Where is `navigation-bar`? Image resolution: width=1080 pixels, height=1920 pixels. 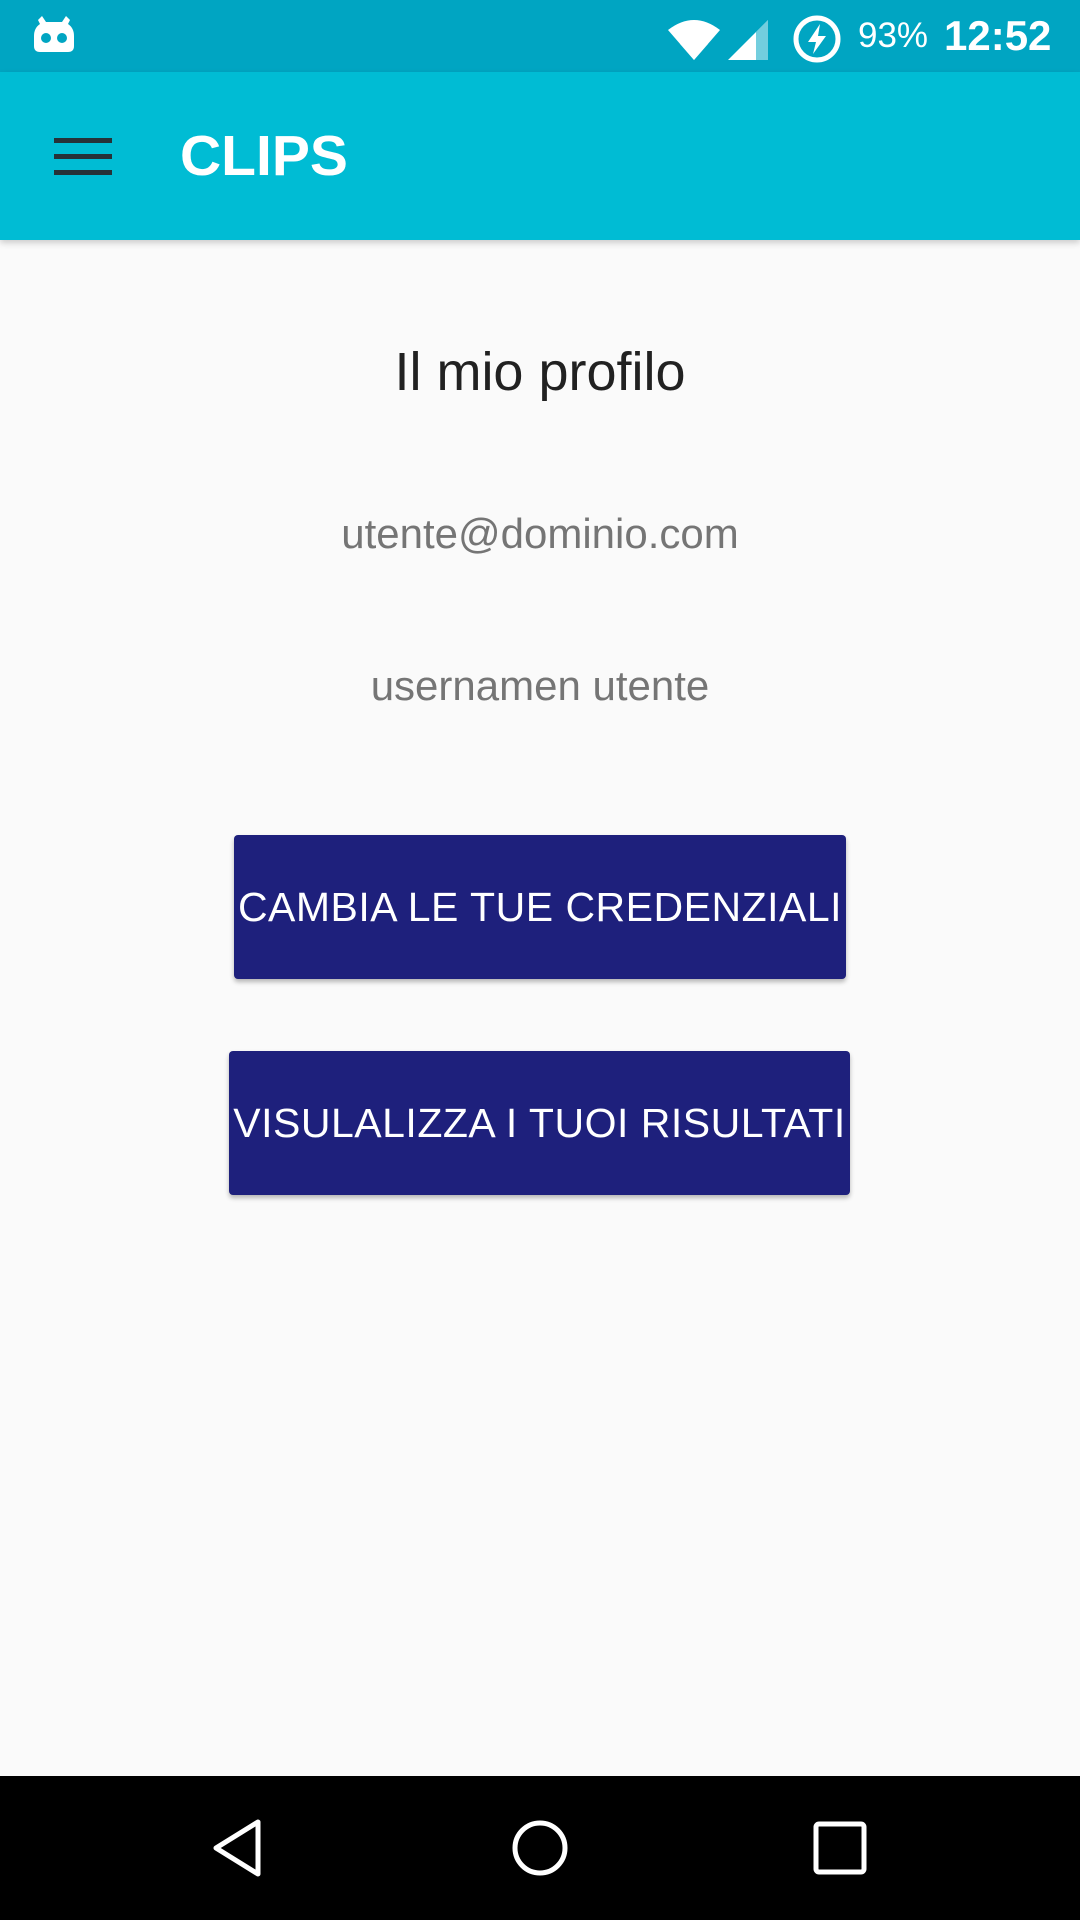
navigation-bar is located at coordinates (540, 1848).